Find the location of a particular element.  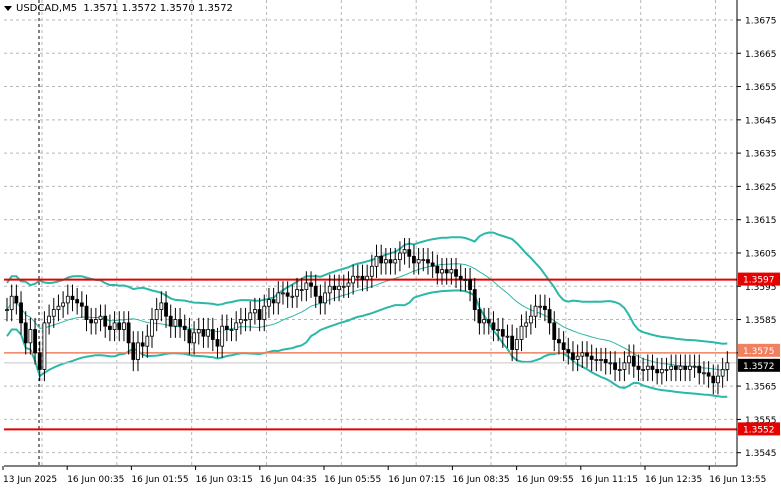

y-tick-label: 1.3675 is located at coordinates (761, 21).